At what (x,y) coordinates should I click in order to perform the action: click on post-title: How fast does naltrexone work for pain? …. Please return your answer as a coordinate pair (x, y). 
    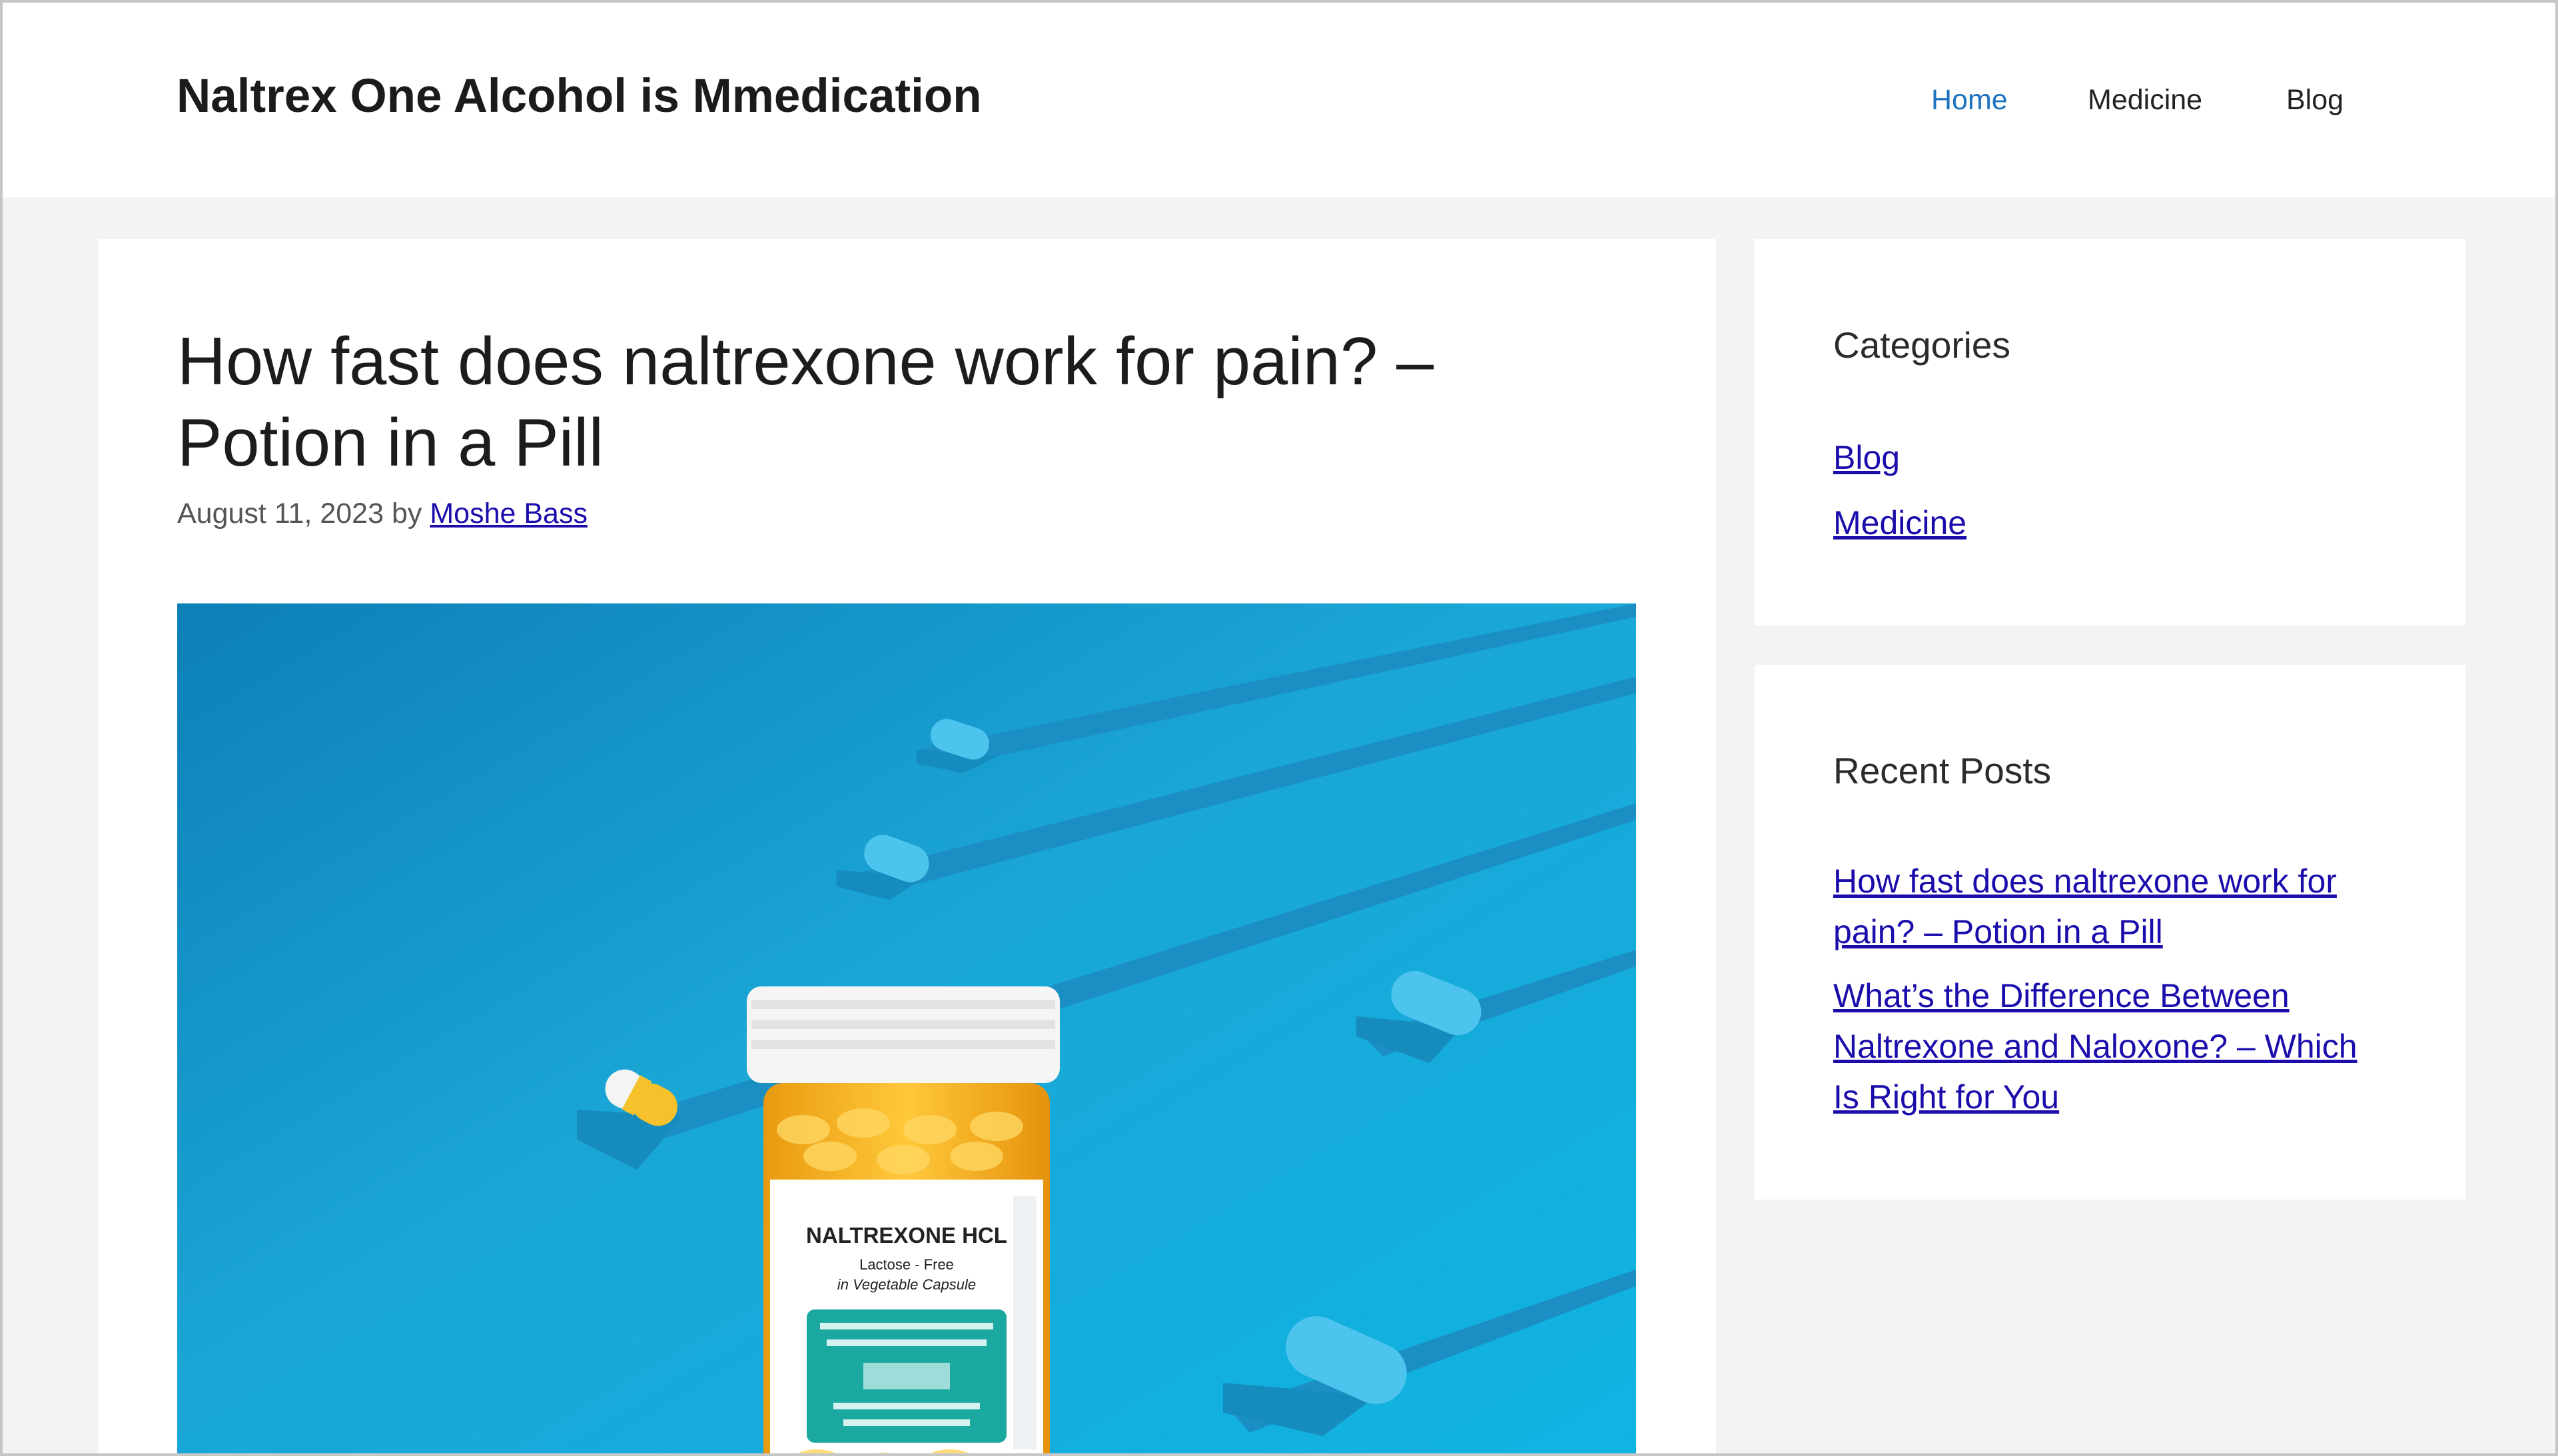
    Looking at the image, I should click on (805, 402).